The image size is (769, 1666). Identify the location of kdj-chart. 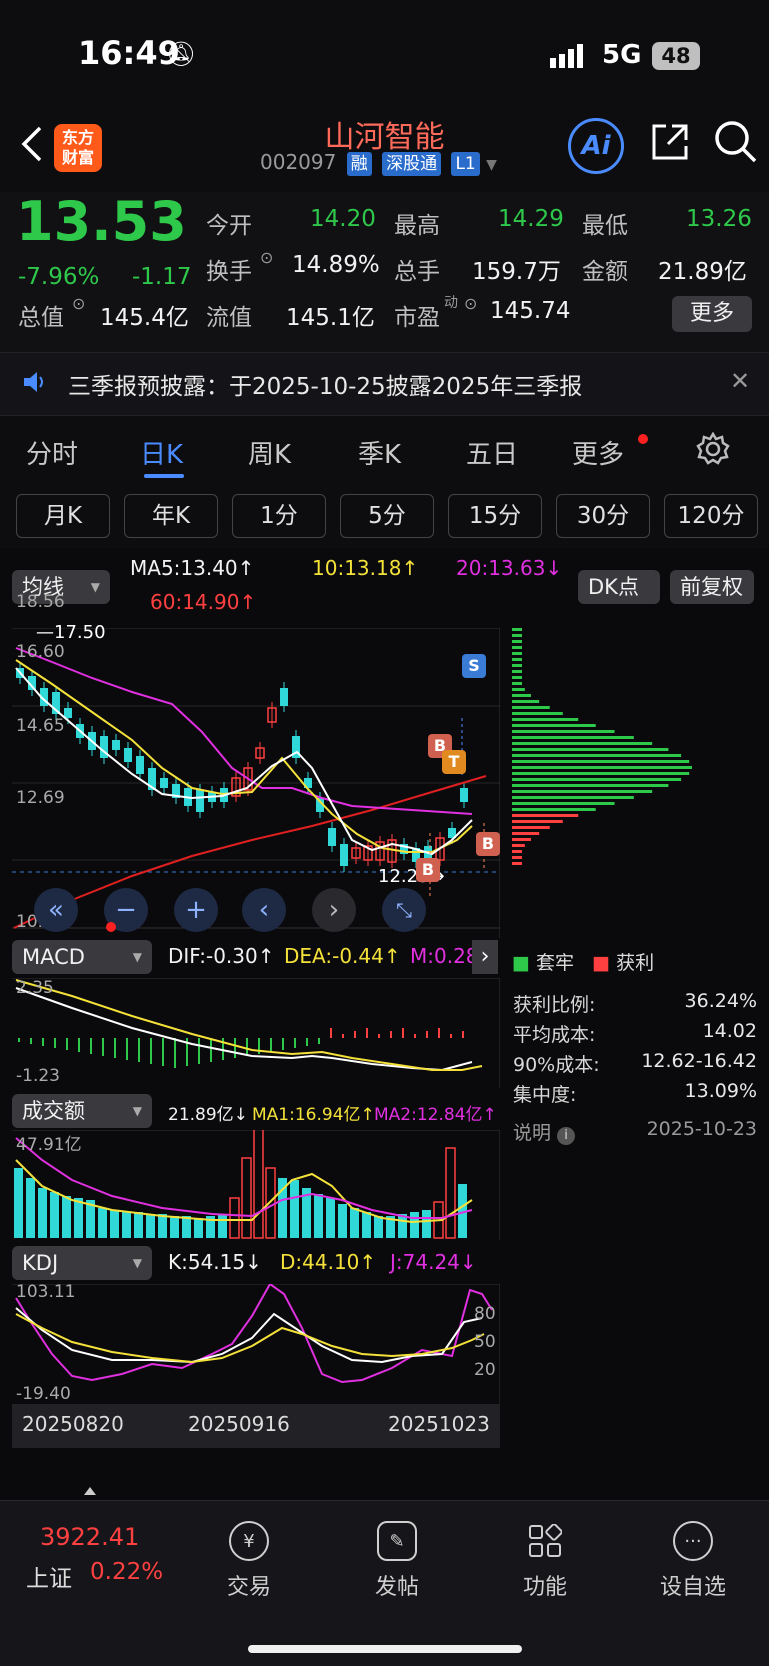
(256, 1344).